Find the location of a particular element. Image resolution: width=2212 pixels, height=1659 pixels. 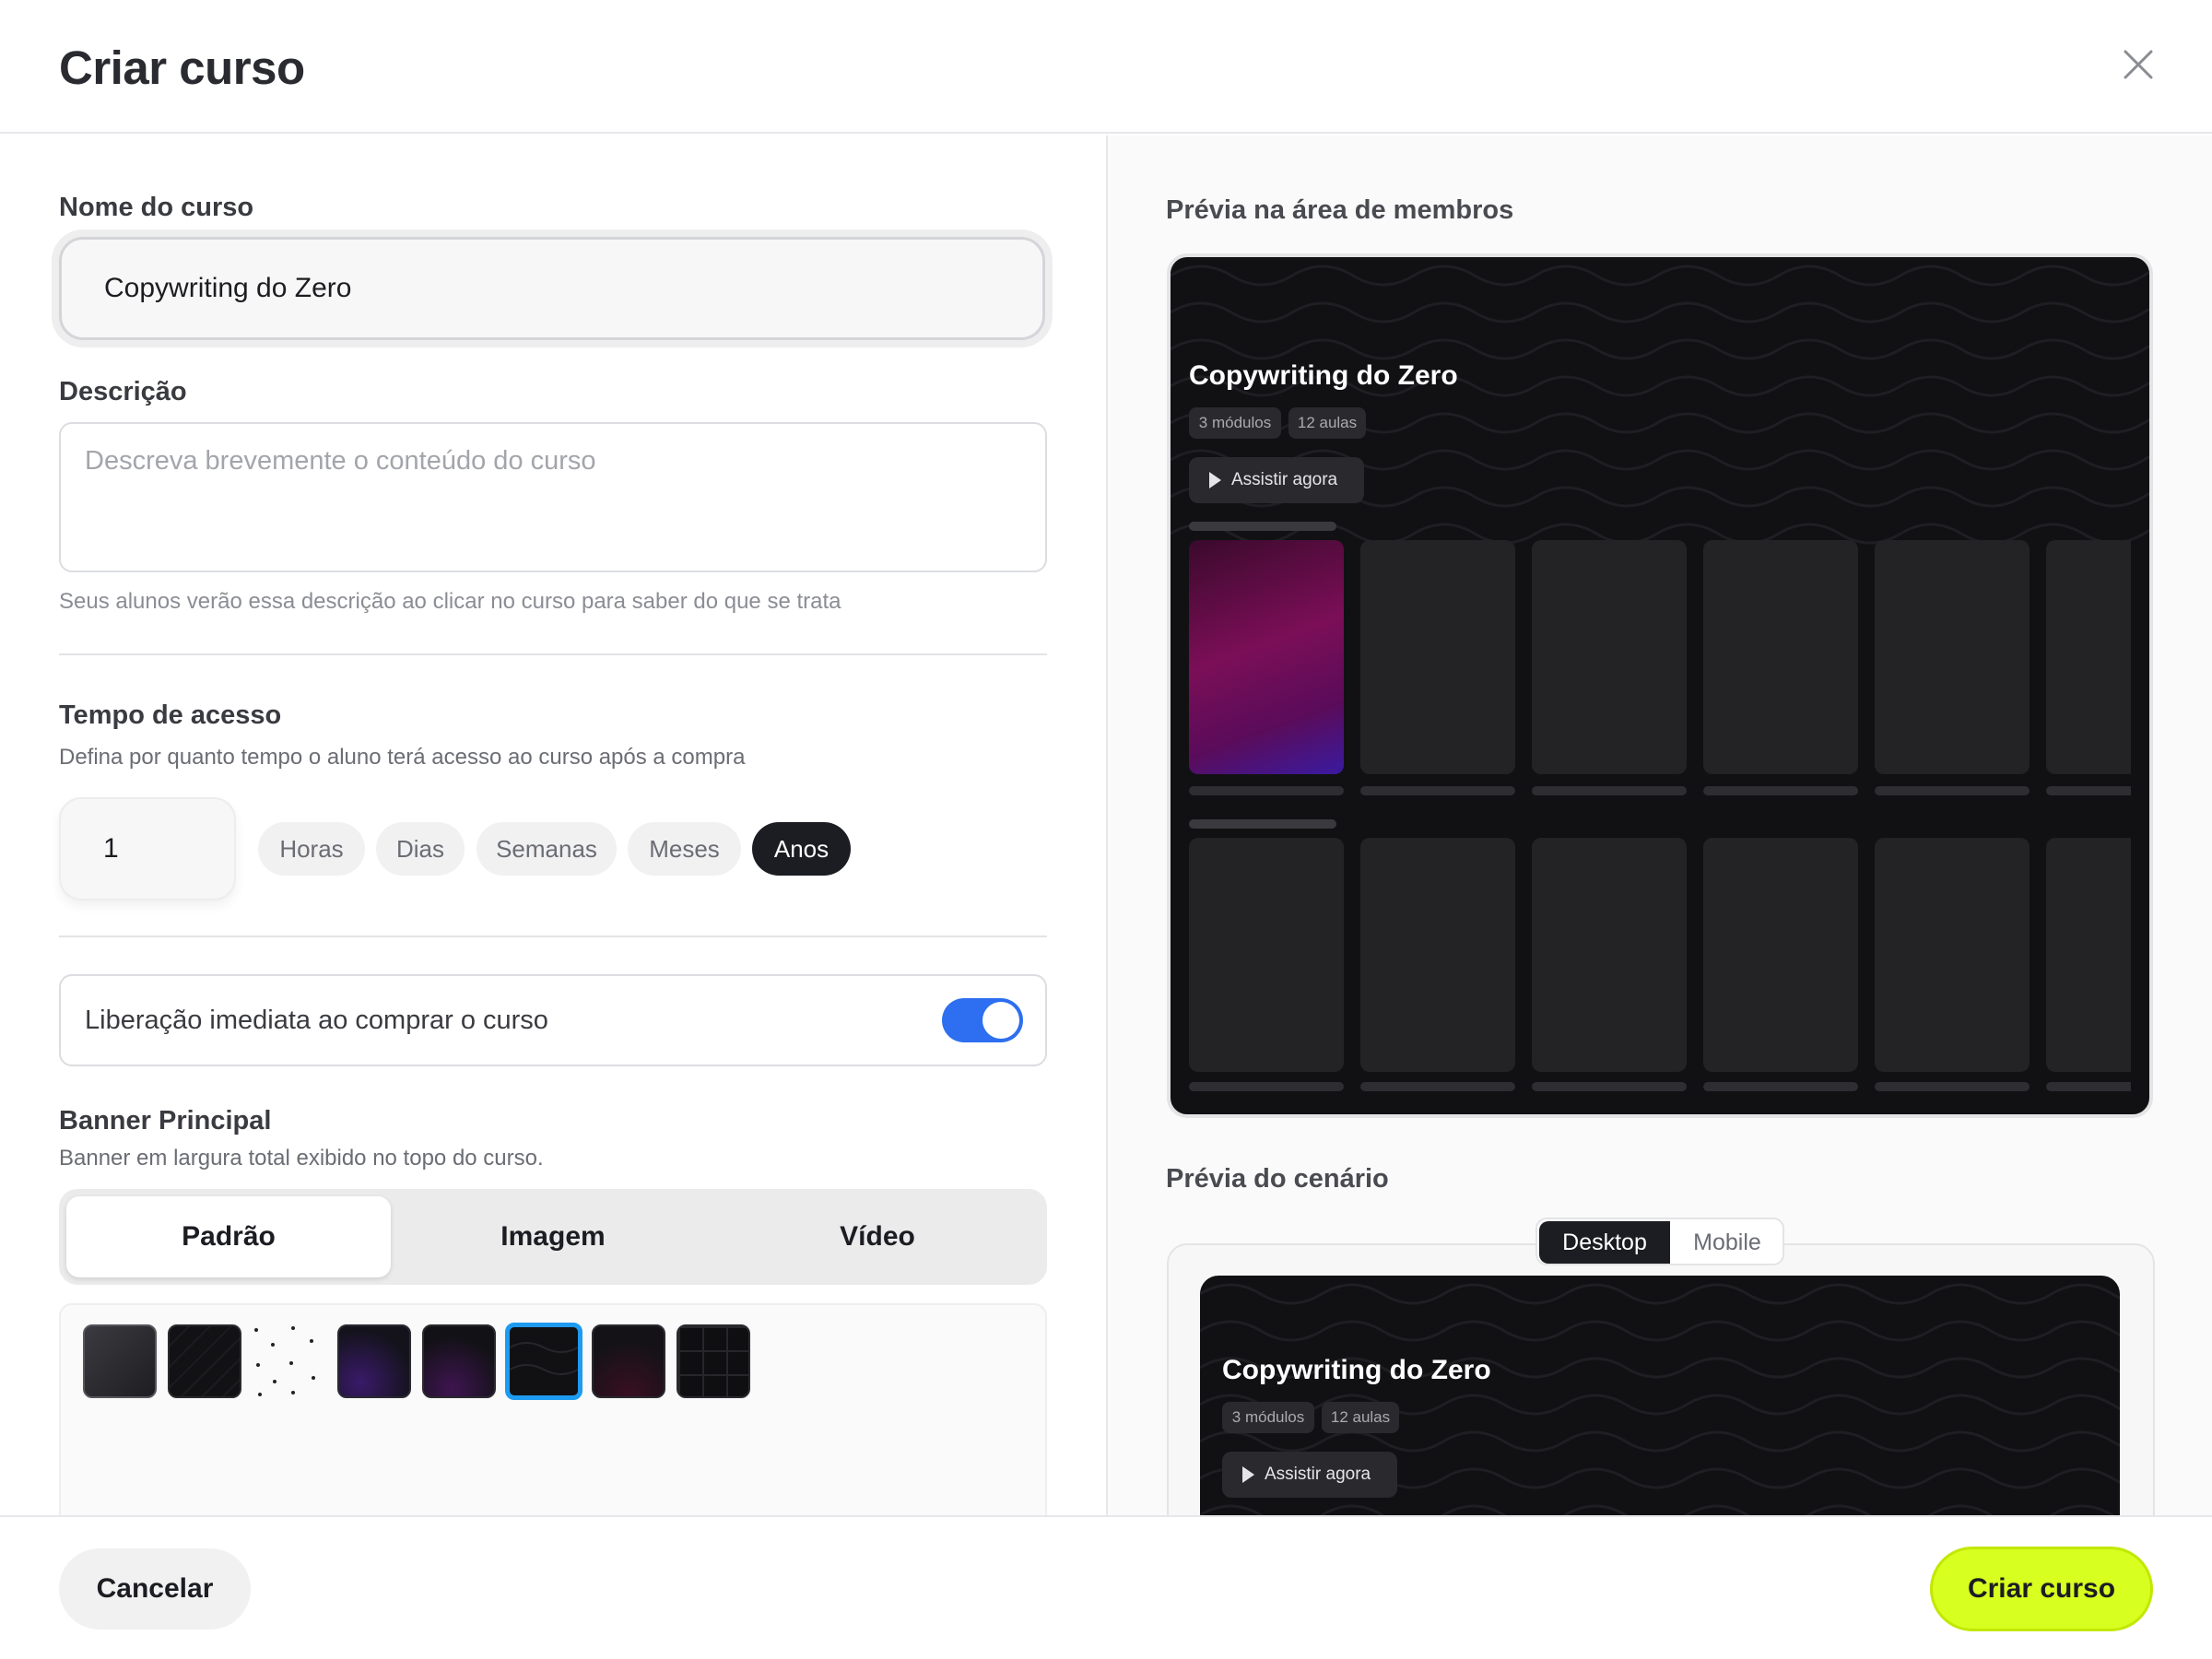

scenario-preview-label: Prévia do cenário is located at coordinates (1277, 1179).